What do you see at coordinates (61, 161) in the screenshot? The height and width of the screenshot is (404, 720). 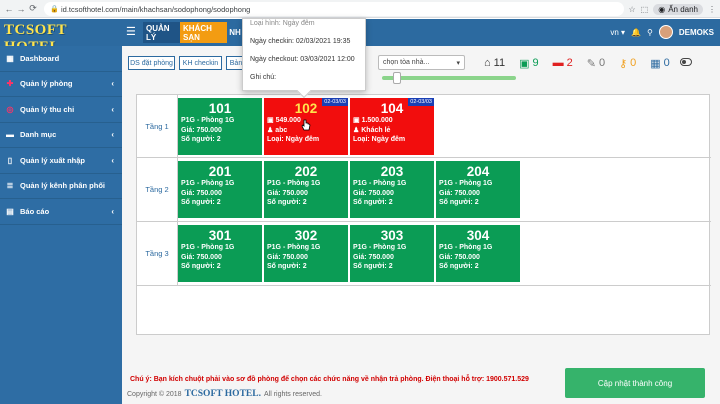 I see `sidebar-item-quan-ly-xuat-nhap: ▯ Quản lý xuất nhập ‹` at bounding box center [61, 161].